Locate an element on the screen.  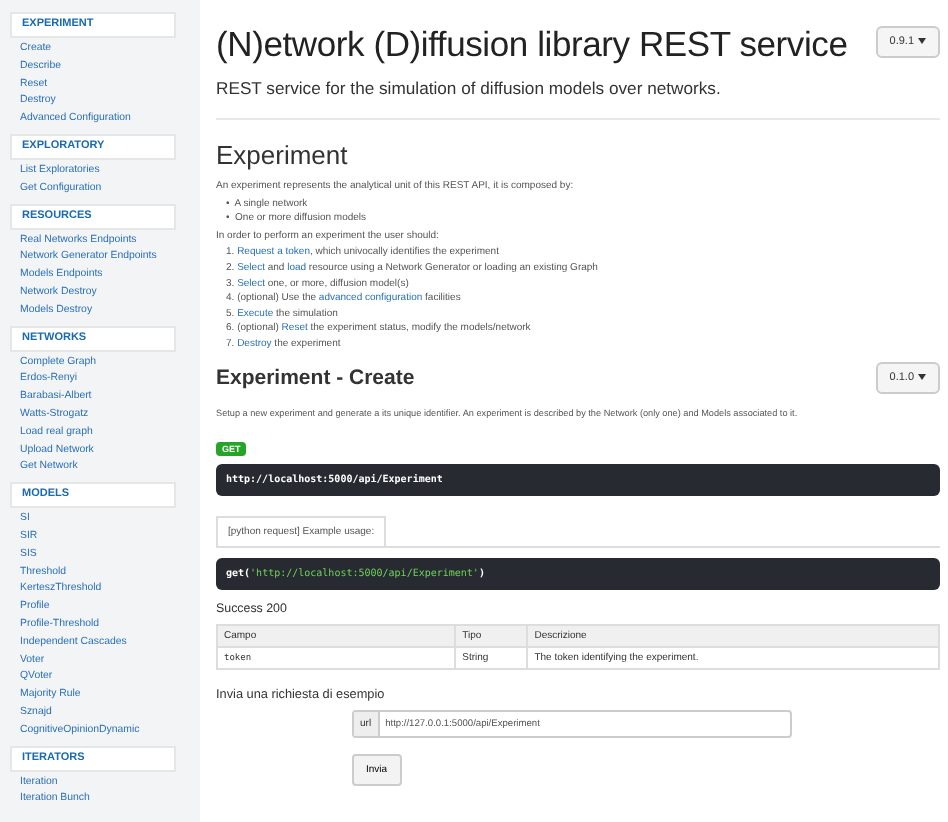
page-title: (N)etwork (D)iffusion library REST service is located at coordinates (532, 45).